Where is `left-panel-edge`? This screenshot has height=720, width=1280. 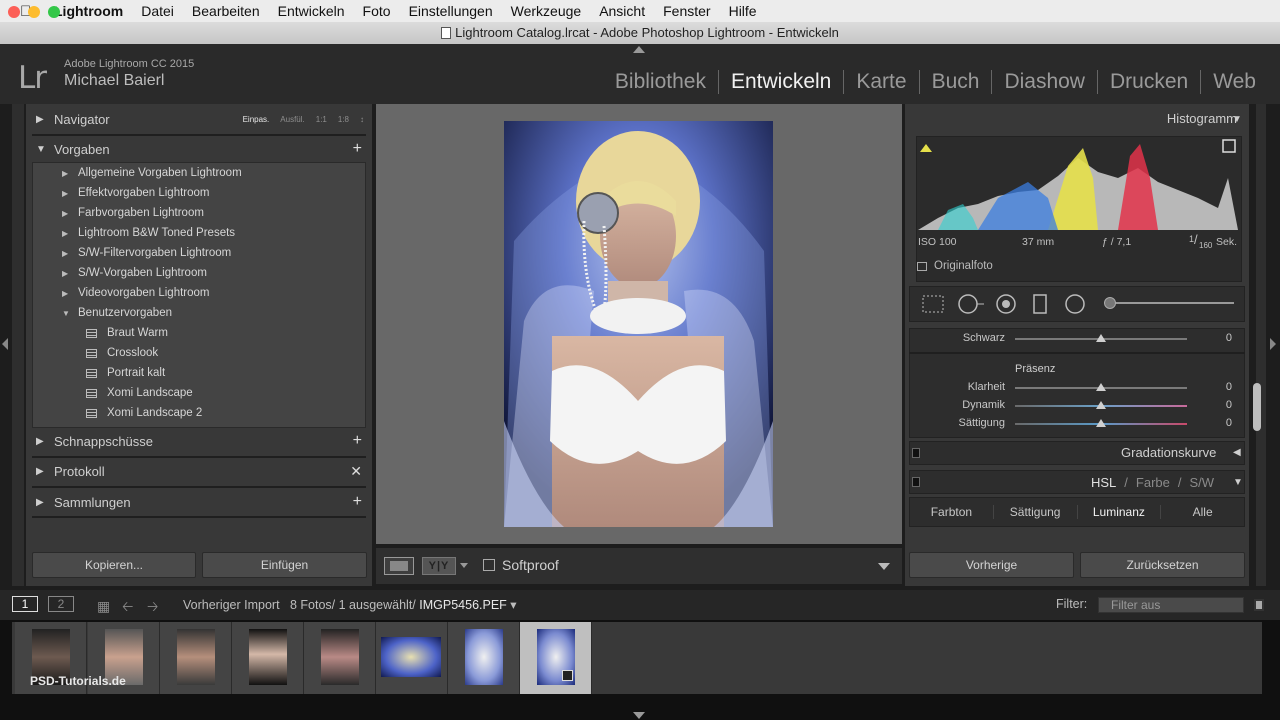
left-panel-edge is located at coordinates (18, 345).